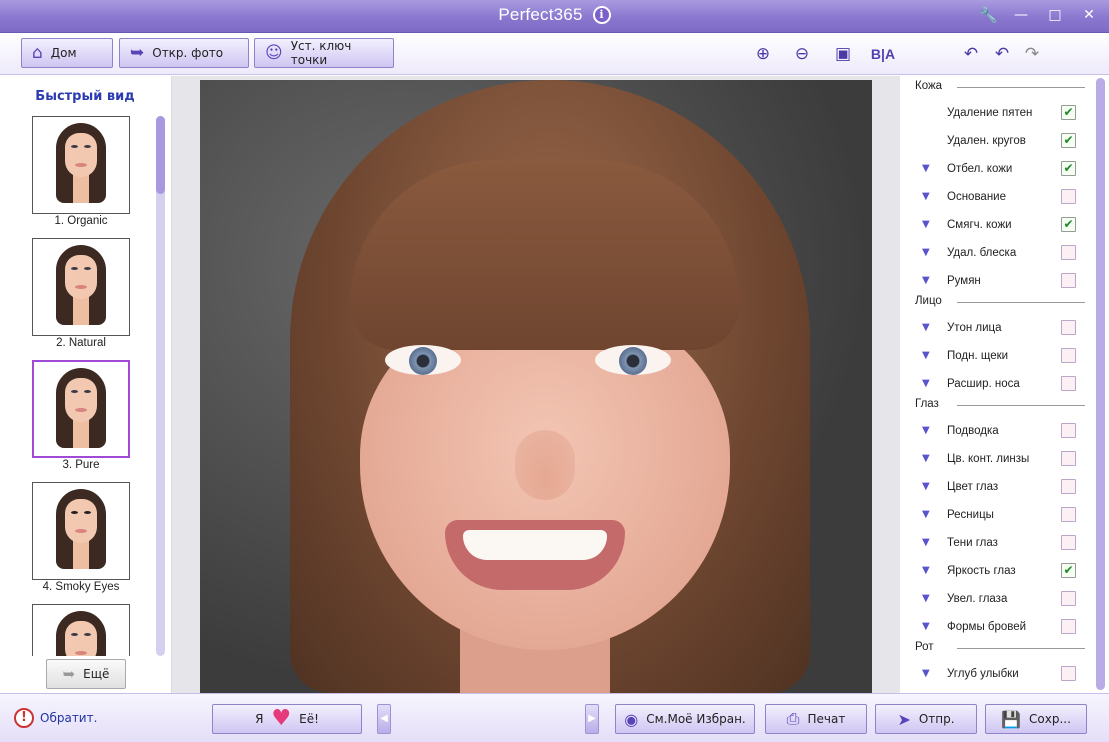 The image size is (1109, 742). I want to click on adjustment-item: ▼ Смягч. кожи ✔, so click(1004, 226).